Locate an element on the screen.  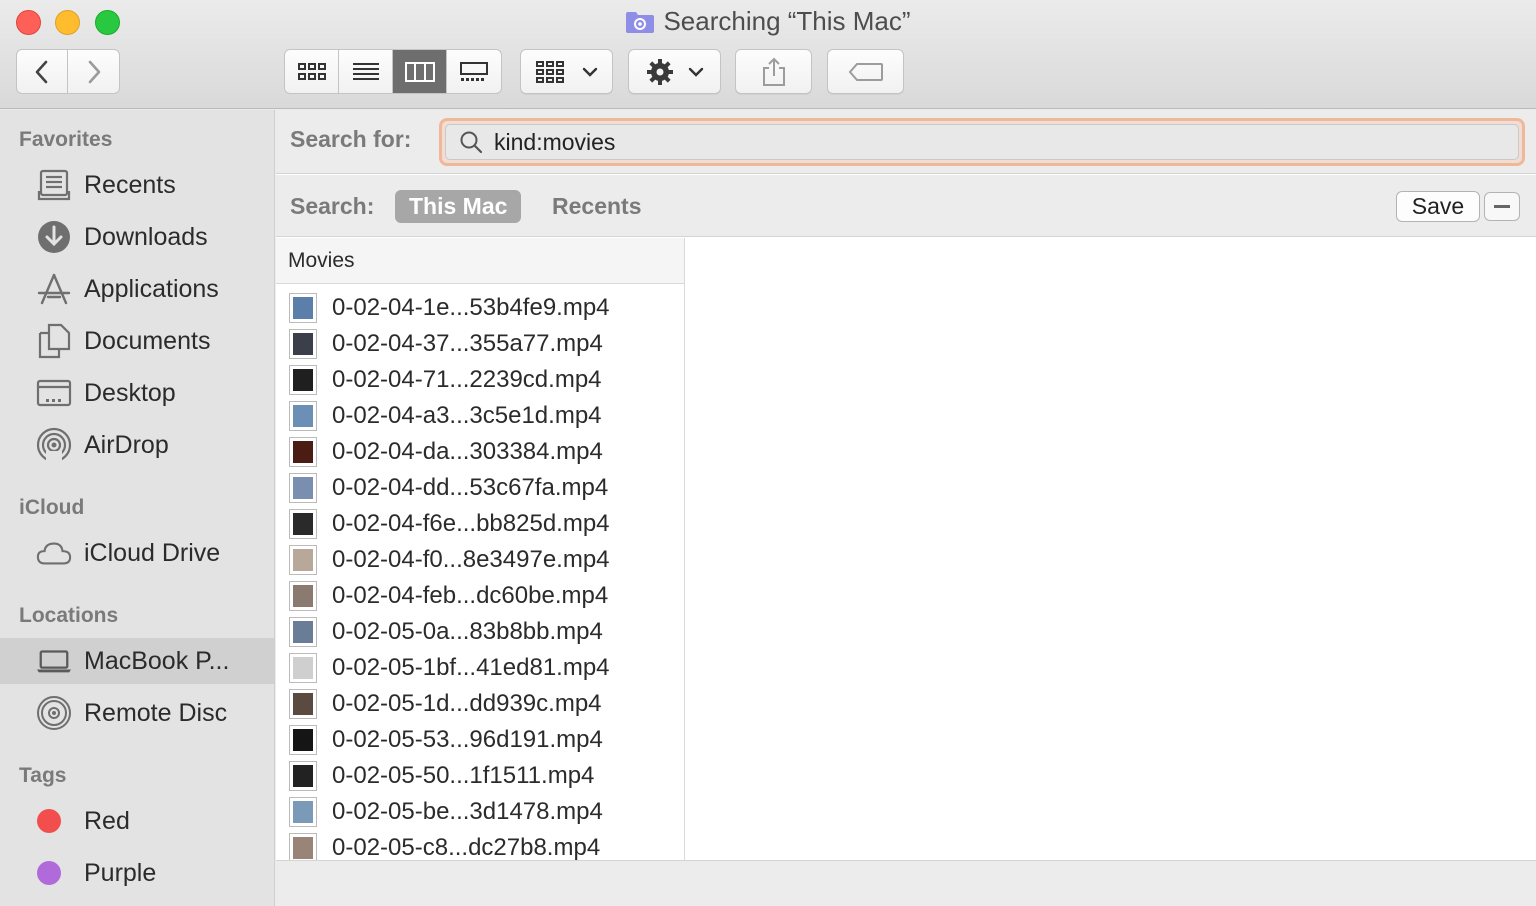
file-row: 0-02-04-37...355a77.mp4 is located at coordinates (480, 344).